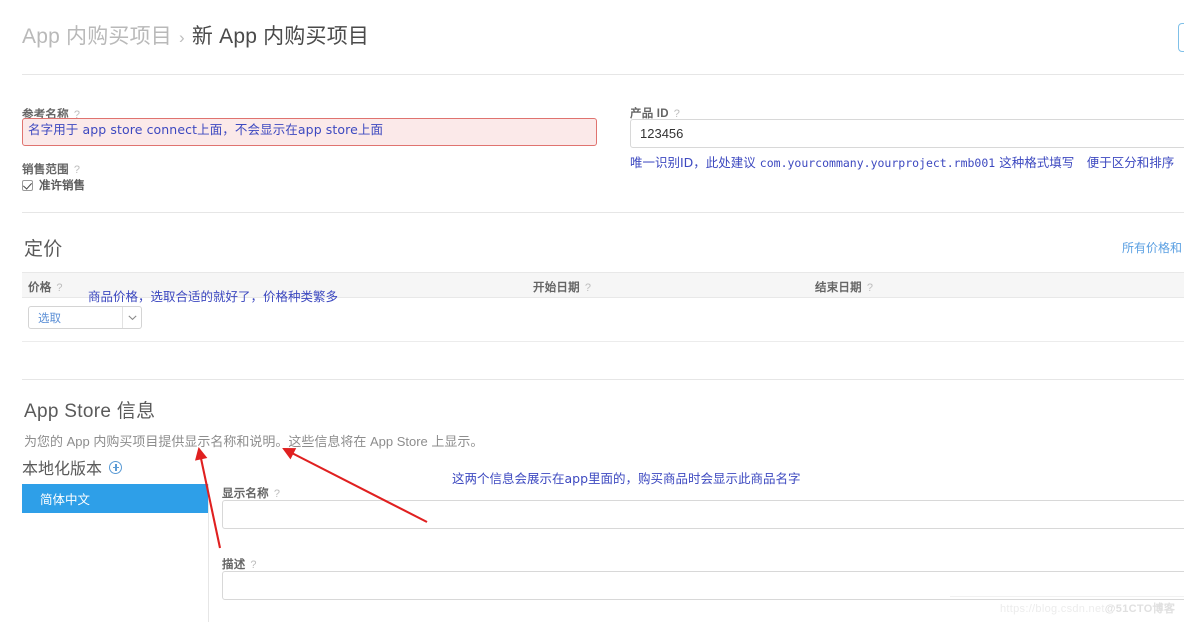  What do you see at coordinates (90, 411) in the screenshot?
I see `app-store-info-title: App Store 信息` at bounding box center [90, 411].